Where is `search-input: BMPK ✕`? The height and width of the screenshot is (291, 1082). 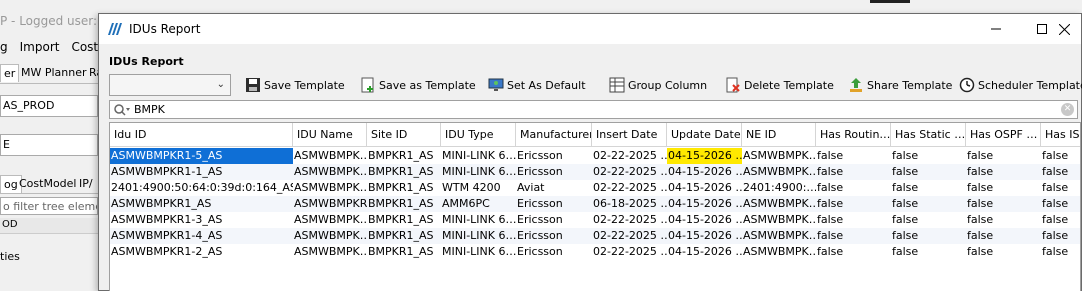
search-input: BMPK ✕ is located at coordinates (593, 109).